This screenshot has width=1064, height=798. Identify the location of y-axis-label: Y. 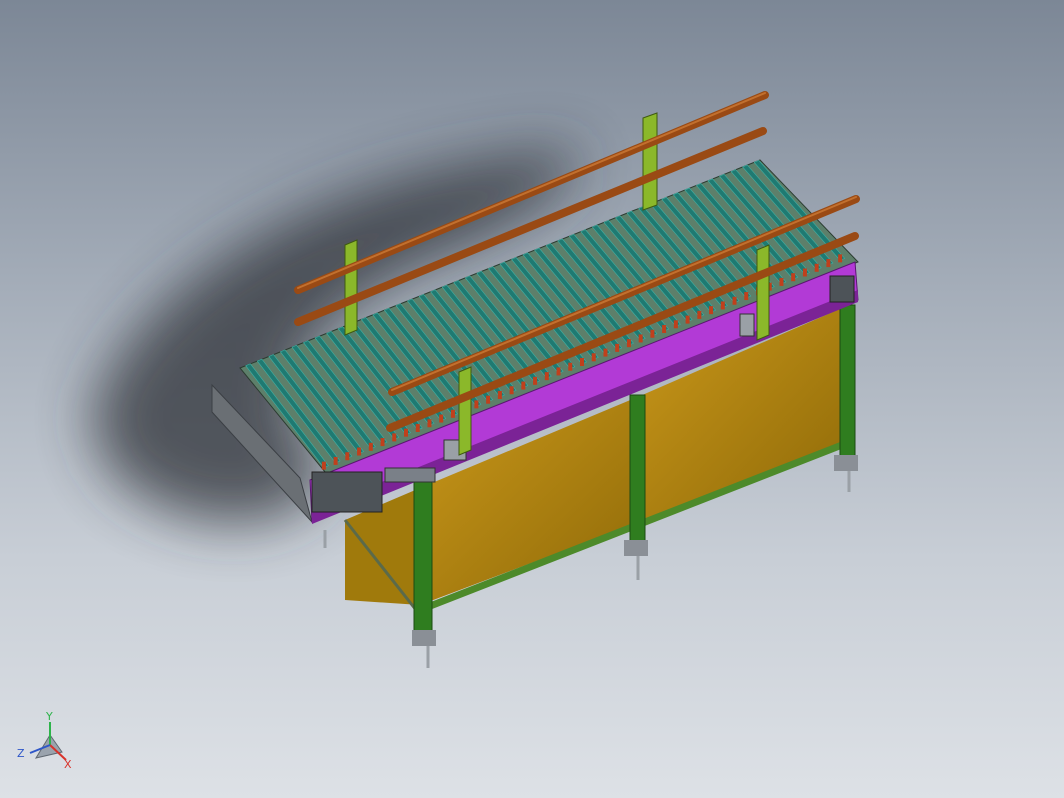
(49, 716).